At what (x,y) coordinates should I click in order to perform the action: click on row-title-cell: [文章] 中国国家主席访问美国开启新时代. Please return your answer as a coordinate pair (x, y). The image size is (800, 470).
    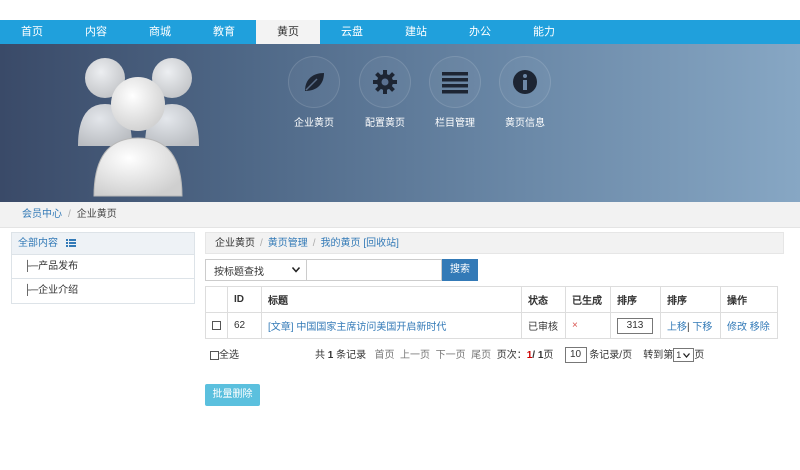
    Looking at the image, I should click on (391, 325).